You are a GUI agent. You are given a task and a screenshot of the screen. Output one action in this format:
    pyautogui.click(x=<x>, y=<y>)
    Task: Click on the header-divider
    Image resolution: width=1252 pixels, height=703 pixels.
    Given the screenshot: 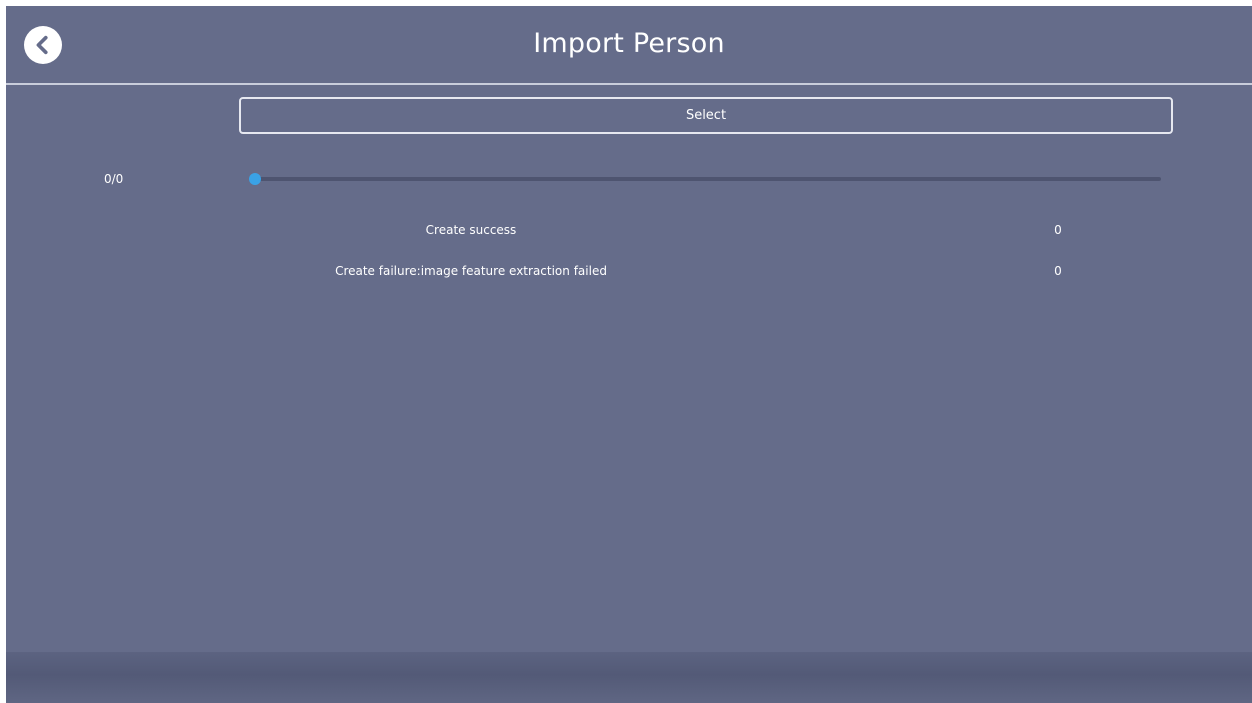 What is the action you would take?
    pyautogui.click(x=629, y=84)
    